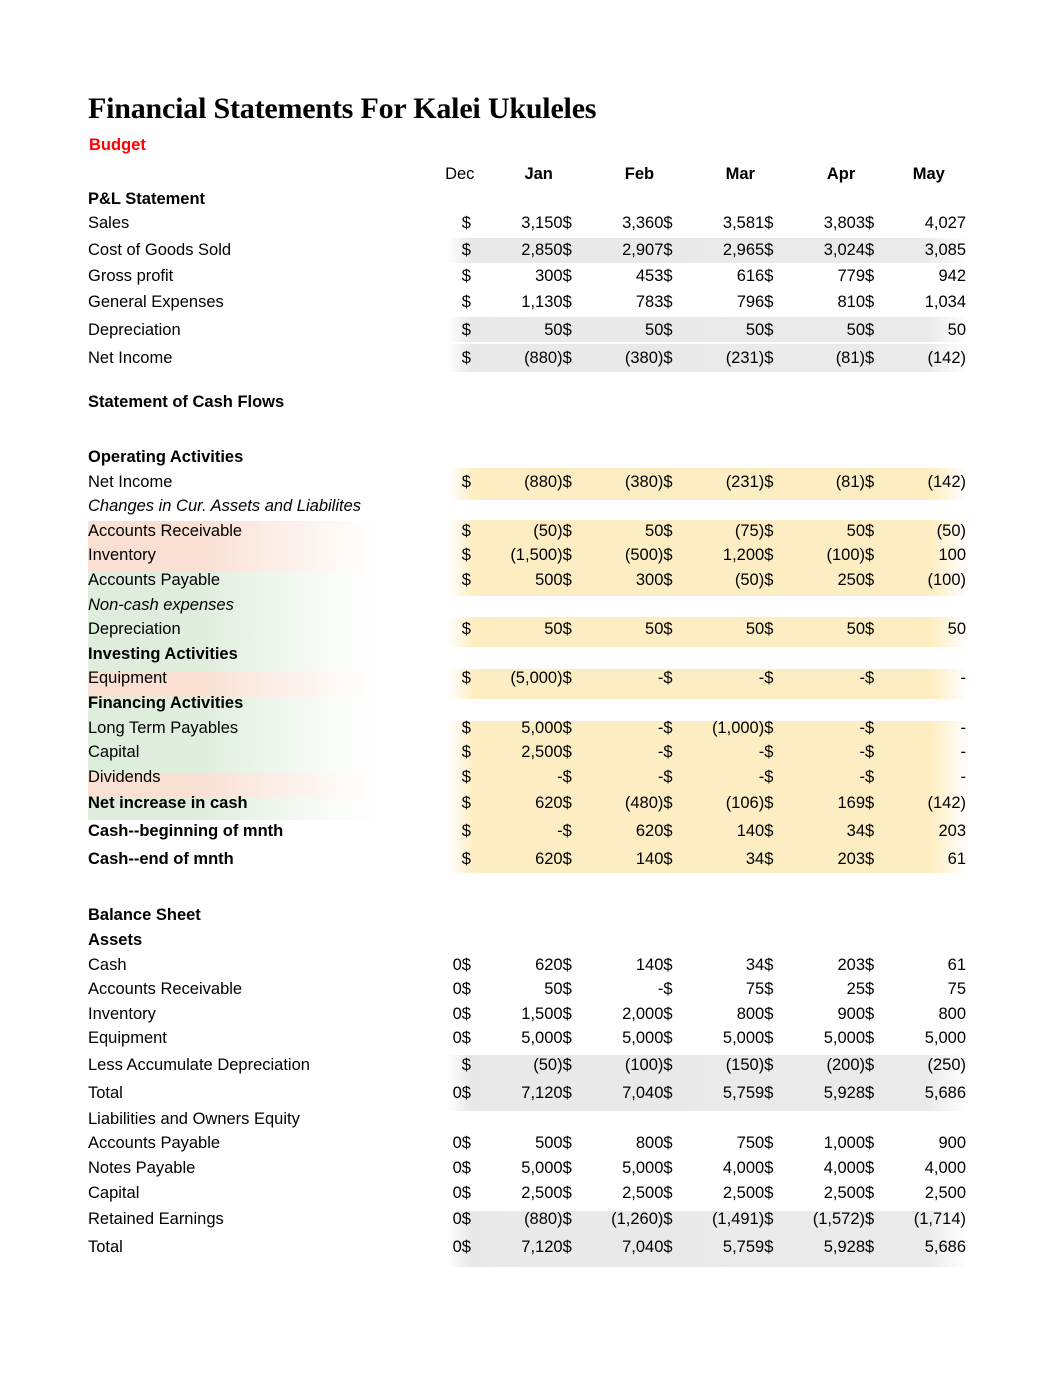 This screenshot has height=1377, width=1062. What do you see at coordinates (668, 629) in the screenshot?
I see `currency-cfdep-mar: $` at bounding box center [668, 629].